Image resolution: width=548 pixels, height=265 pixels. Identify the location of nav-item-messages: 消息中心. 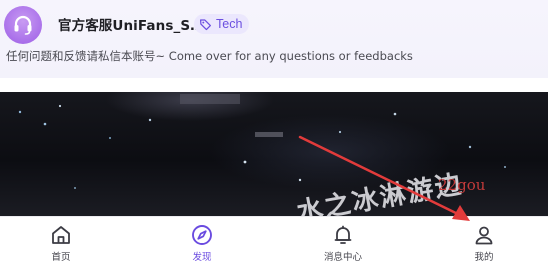
(343, 241).